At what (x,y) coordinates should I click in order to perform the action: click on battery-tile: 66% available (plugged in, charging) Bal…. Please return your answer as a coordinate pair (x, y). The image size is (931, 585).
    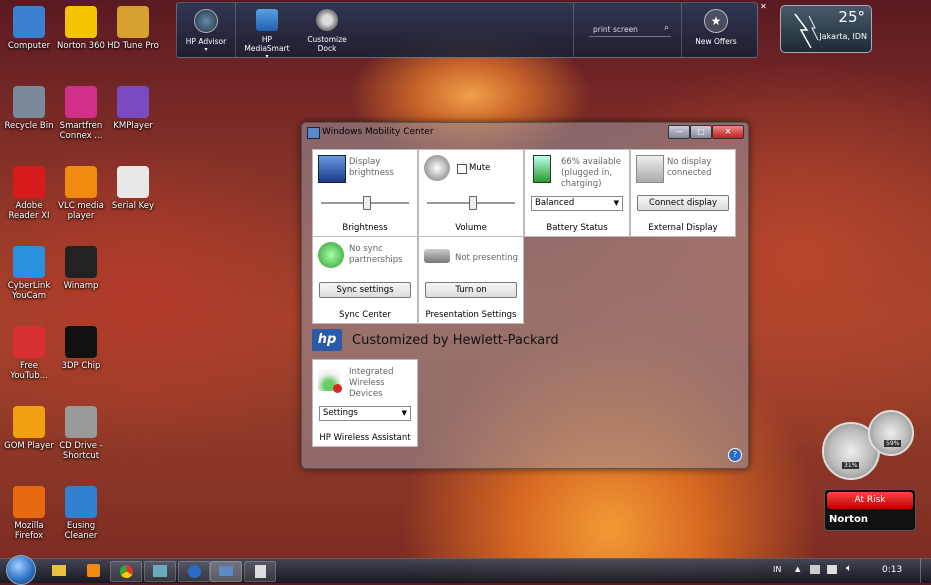
    Looking at the image, I should click on (577, 193).